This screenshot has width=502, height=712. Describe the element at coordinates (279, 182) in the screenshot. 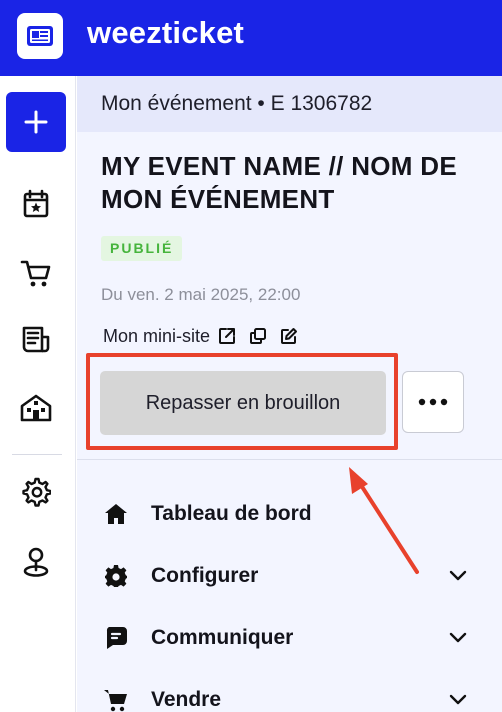

I see `event-title: MY EVENT NAME // NOM DE MON ÉVÉNEMENT` at that location.